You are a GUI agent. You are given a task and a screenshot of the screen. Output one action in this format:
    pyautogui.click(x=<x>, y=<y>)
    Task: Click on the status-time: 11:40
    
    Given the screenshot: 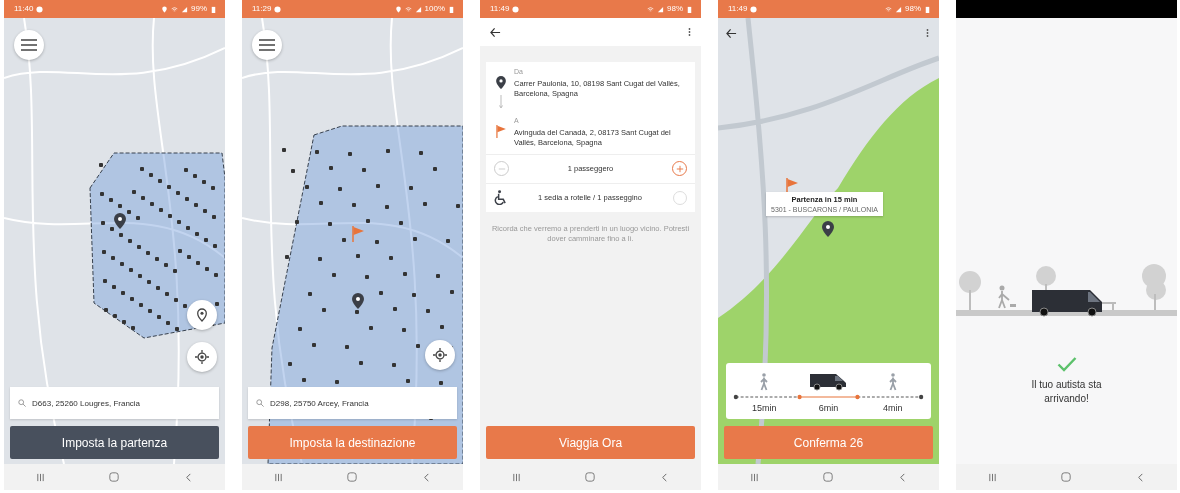 What is the action you would take?
    pyautogui.click(x=24, y=9)
    